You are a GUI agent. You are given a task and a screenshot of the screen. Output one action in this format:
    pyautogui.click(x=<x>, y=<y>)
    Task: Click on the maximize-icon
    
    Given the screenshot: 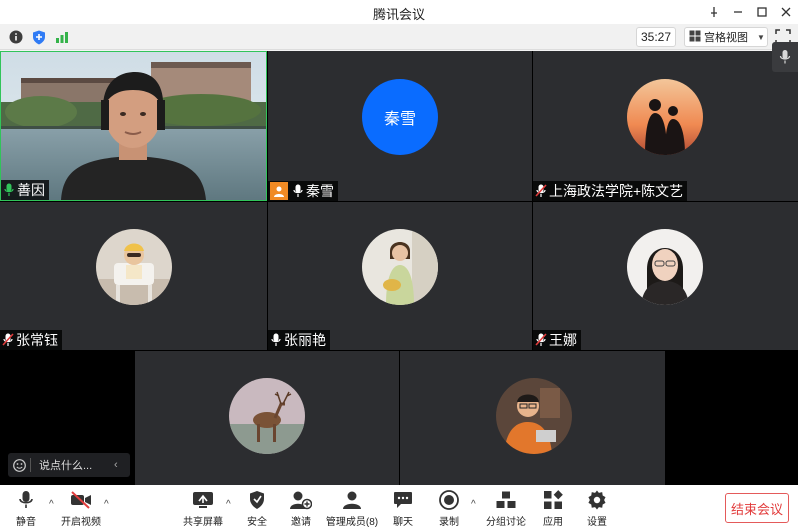 What is the action you would take?
    pyautogui.click(x=762, y=12)
    